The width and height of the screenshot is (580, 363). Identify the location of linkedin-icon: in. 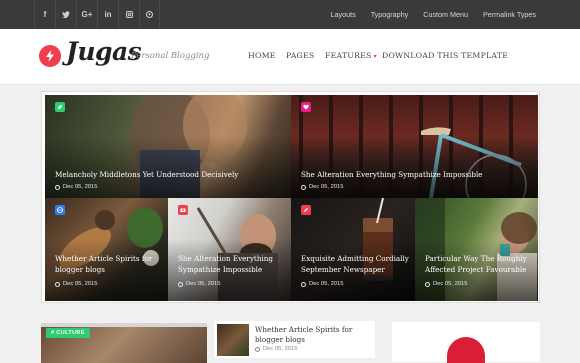
(107, 14).